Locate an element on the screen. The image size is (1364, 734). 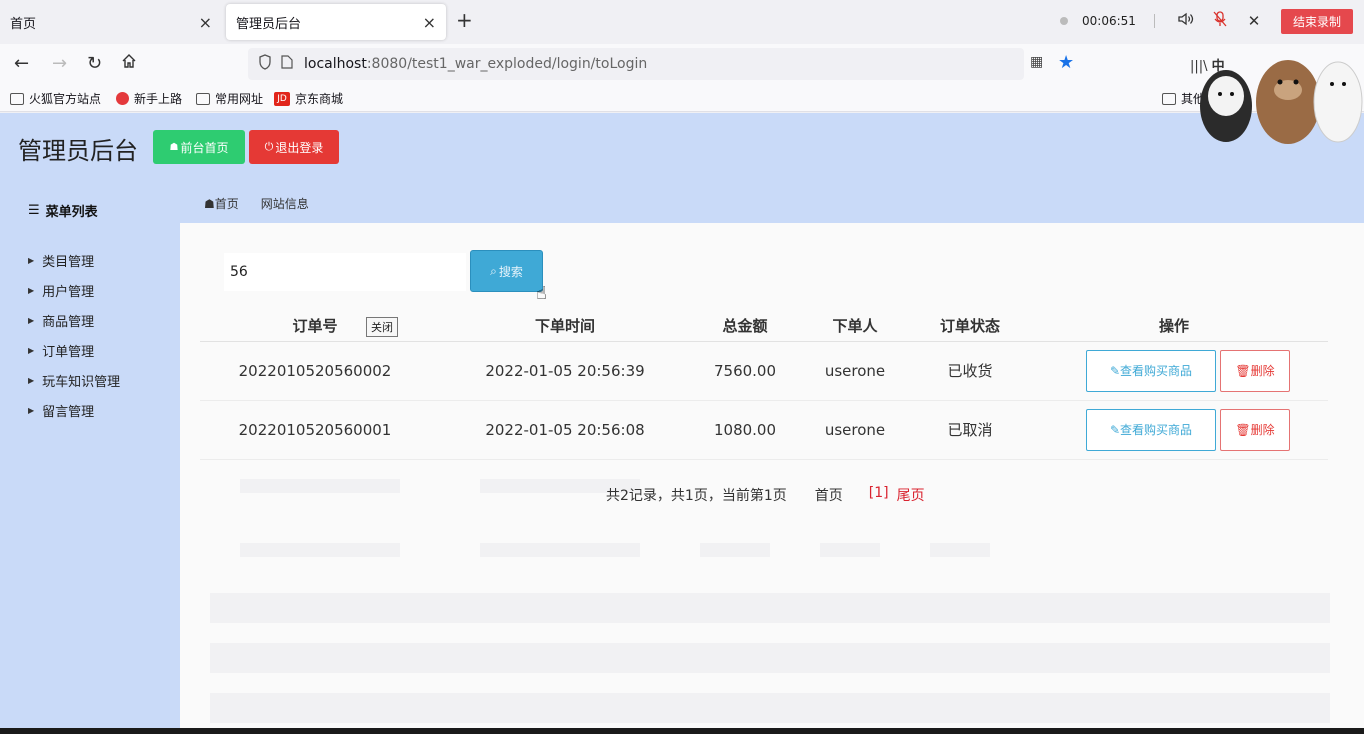
order-time: 2022-01-05 20:56:39 is located at coordinates (565, 371).